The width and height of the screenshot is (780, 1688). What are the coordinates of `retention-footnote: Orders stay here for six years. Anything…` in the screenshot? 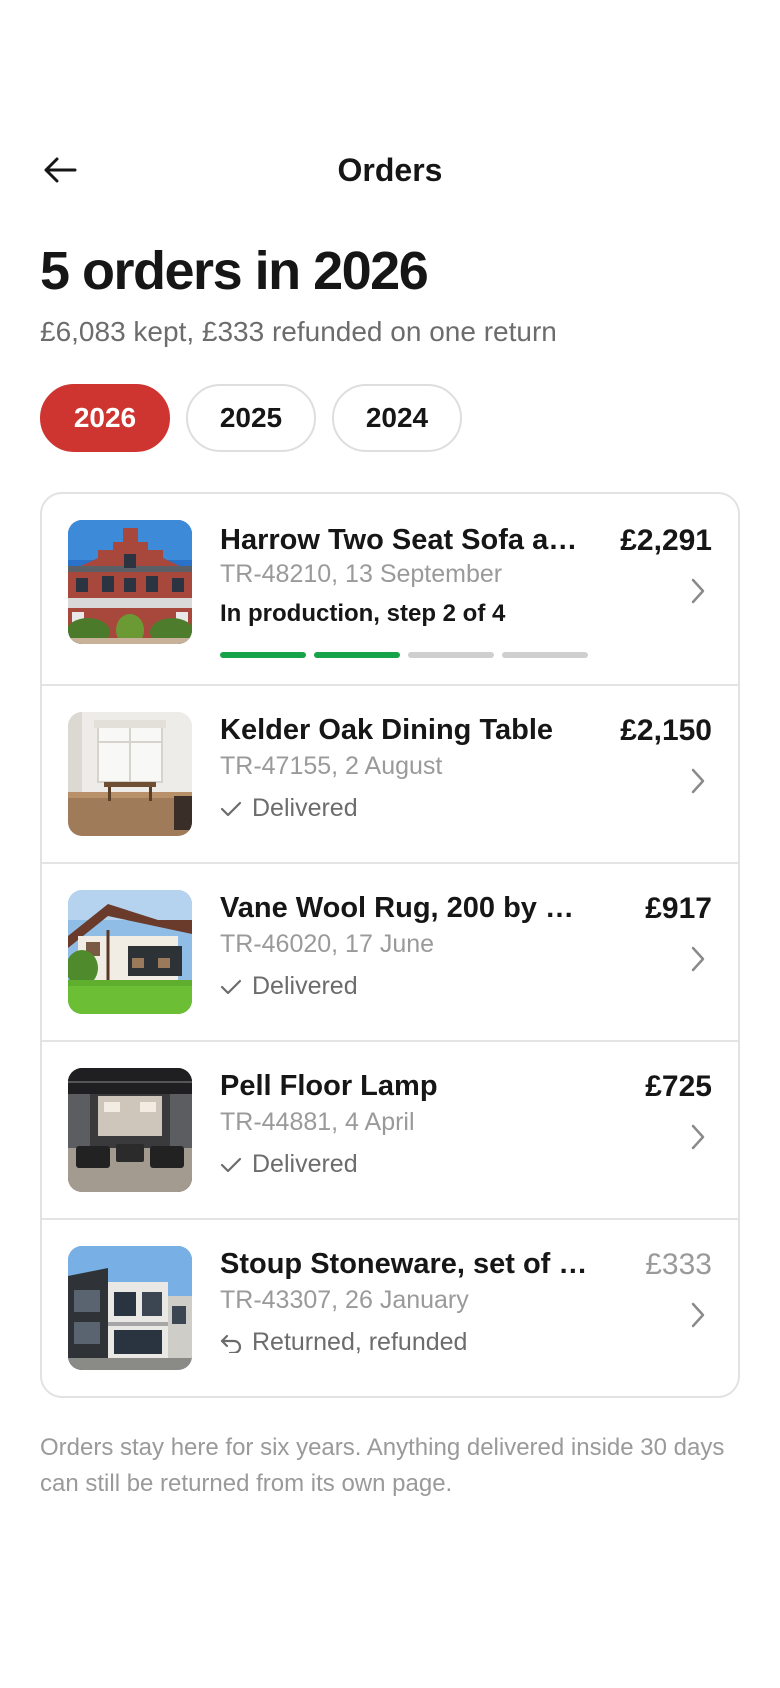 It's located at (382, 1465).